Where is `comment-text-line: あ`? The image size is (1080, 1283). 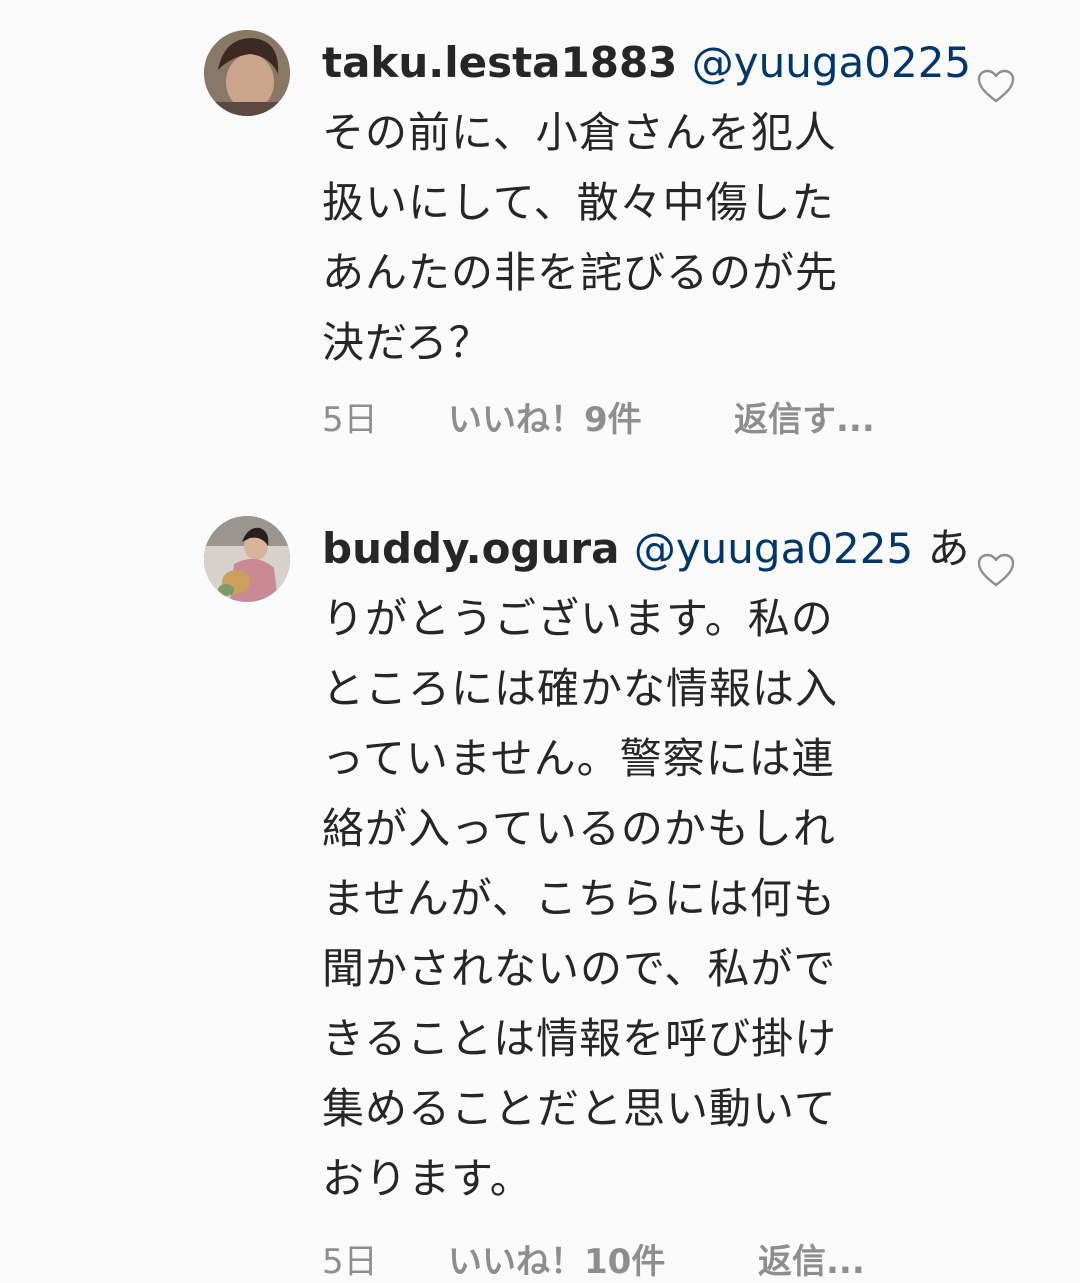 comment-text-line: あ is located at coordinates (942, 548).